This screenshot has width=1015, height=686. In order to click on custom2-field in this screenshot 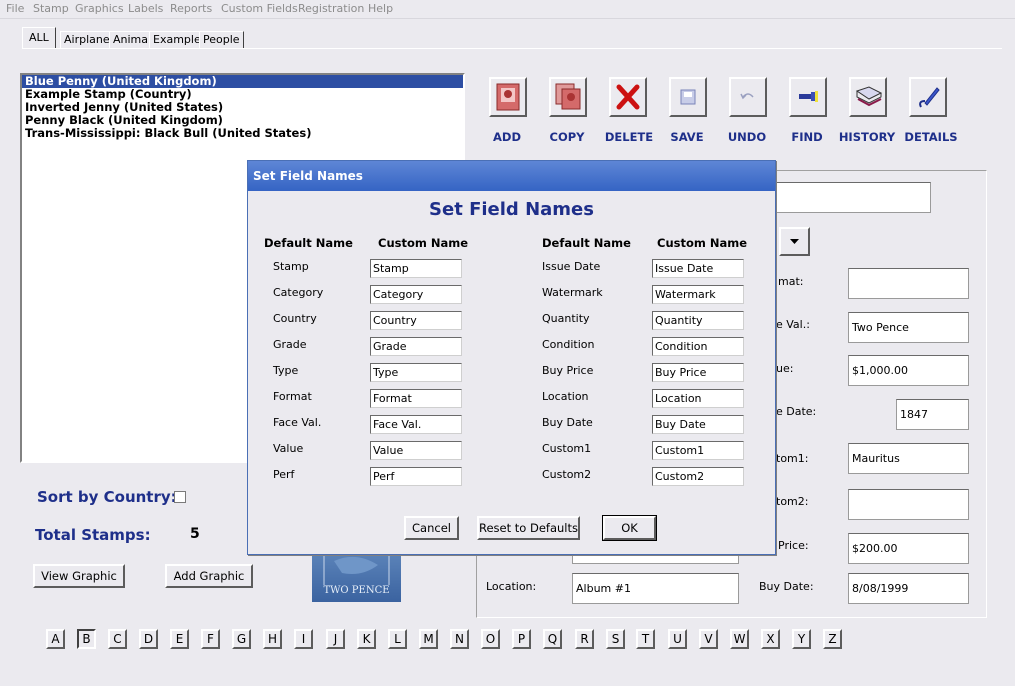, I will do `click(908, 504)`.